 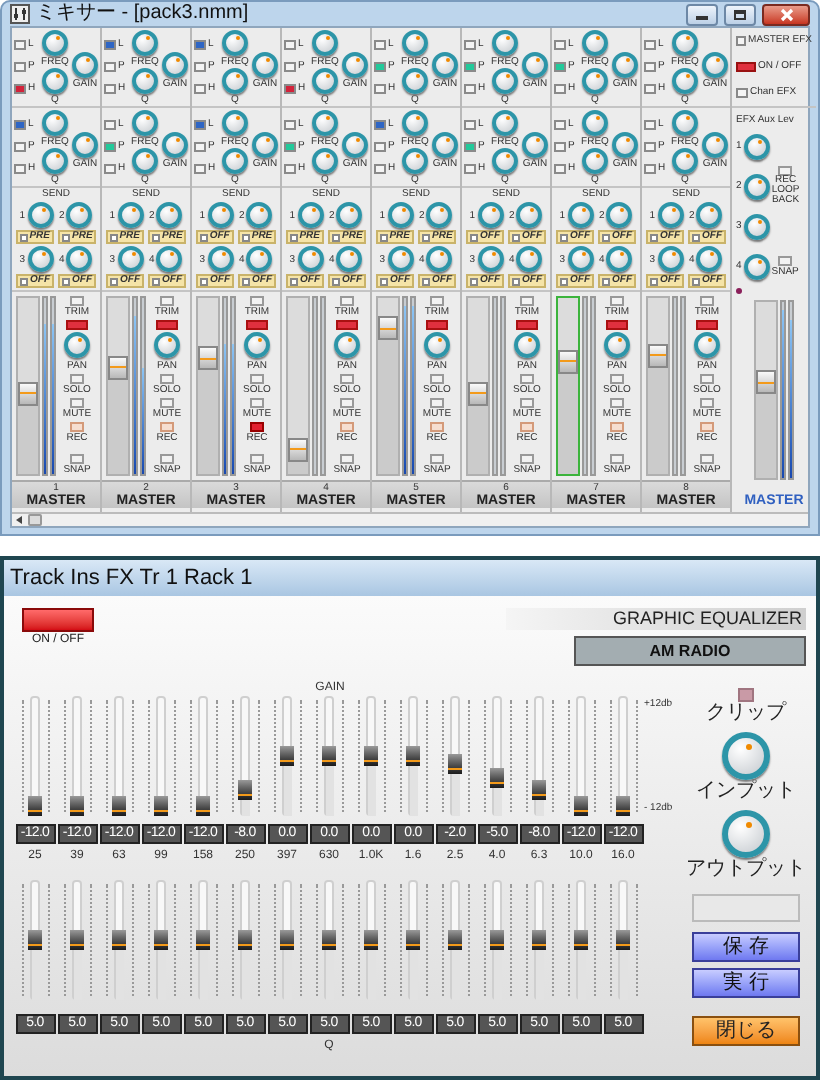 I want to click on close-dialog-button: 閉じる, so click(x=746, y=1031).